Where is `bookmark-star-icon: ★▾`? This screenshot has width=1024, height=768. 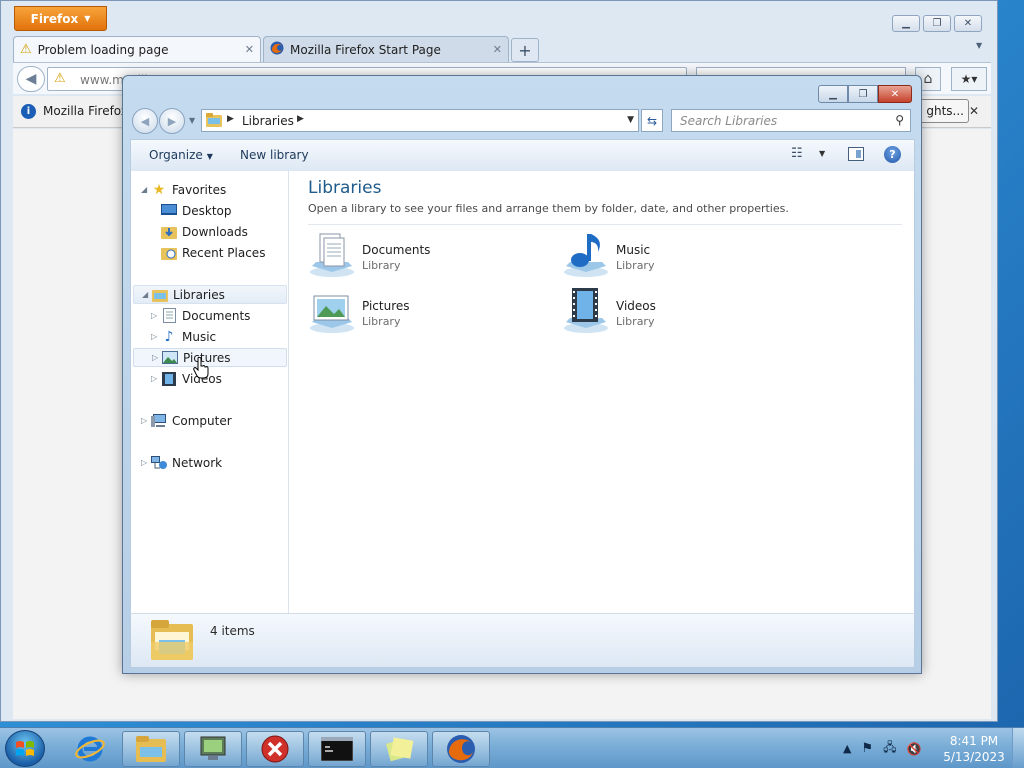
bookmark-star-icon: ★▾ is located at coordinates (969, 79).